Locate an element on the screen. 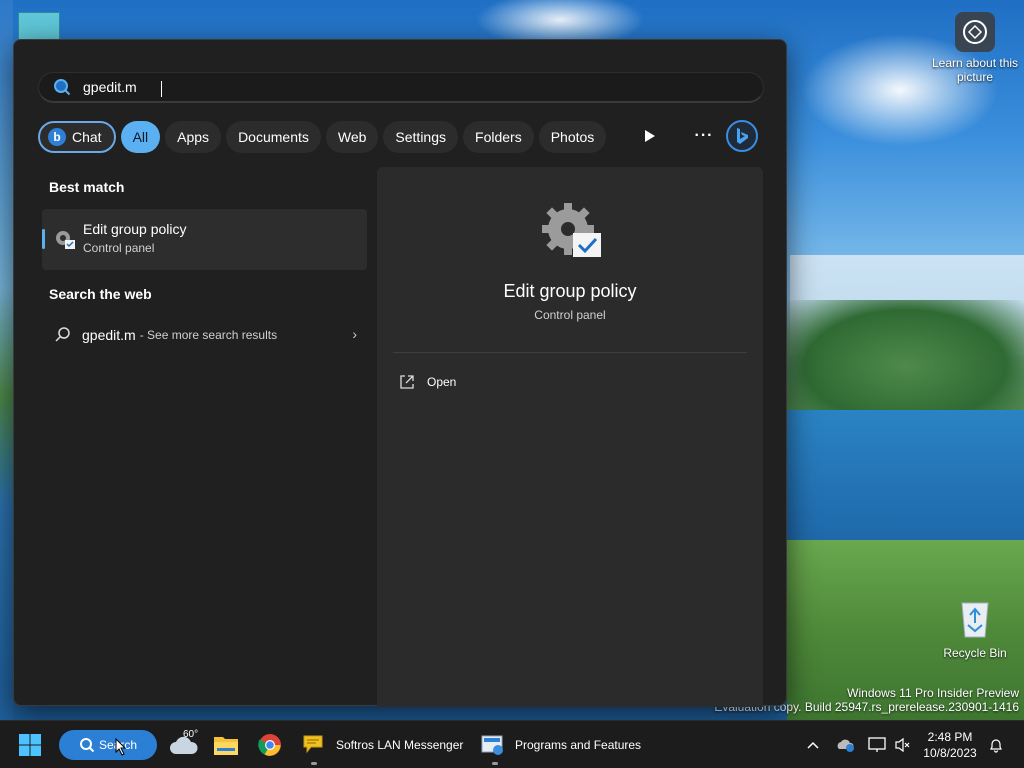  play-icon is located at coordinates (650, 136).